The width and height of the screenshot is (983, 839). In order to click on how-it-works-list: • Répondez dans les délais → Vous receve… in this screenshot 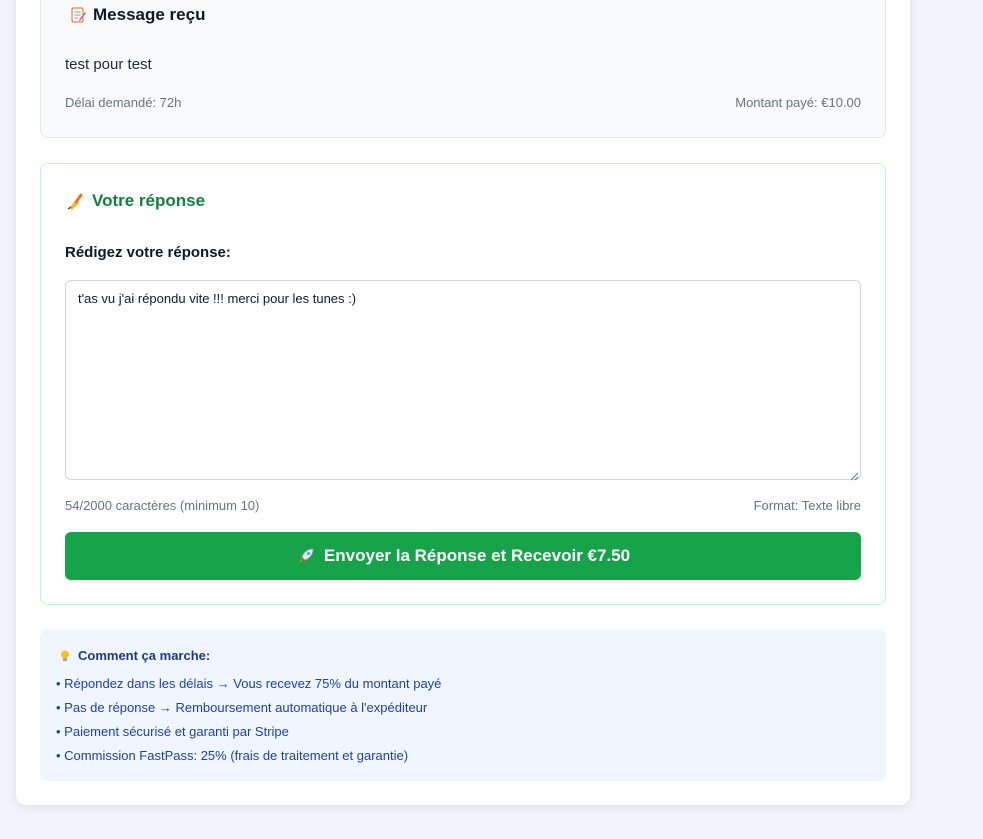, I will do `click(248, 722)`.